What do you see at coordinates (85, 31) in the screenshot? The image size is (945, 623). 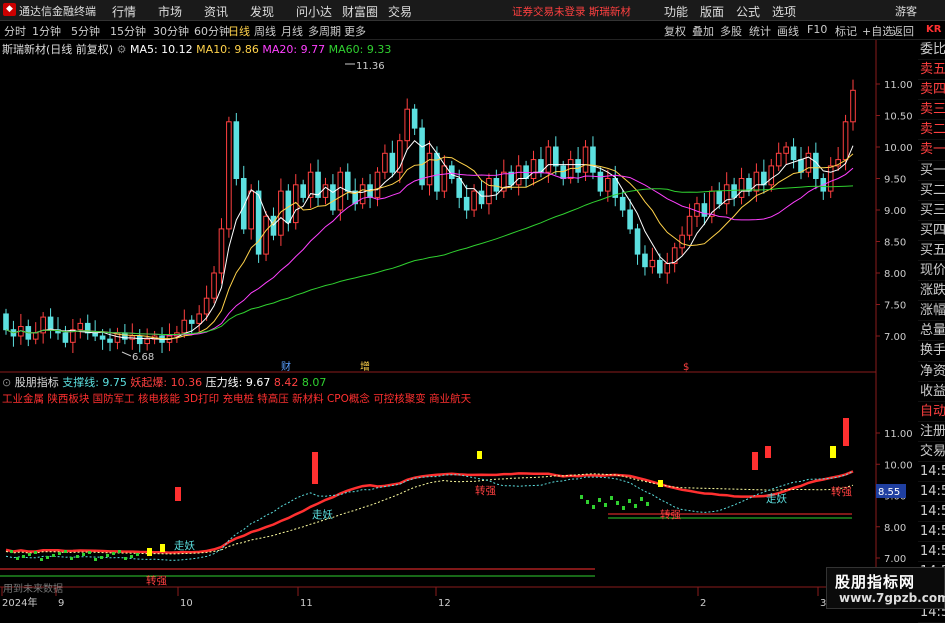 I see `period-tab-5min: 5分钟` at bounding box center [85, 31].